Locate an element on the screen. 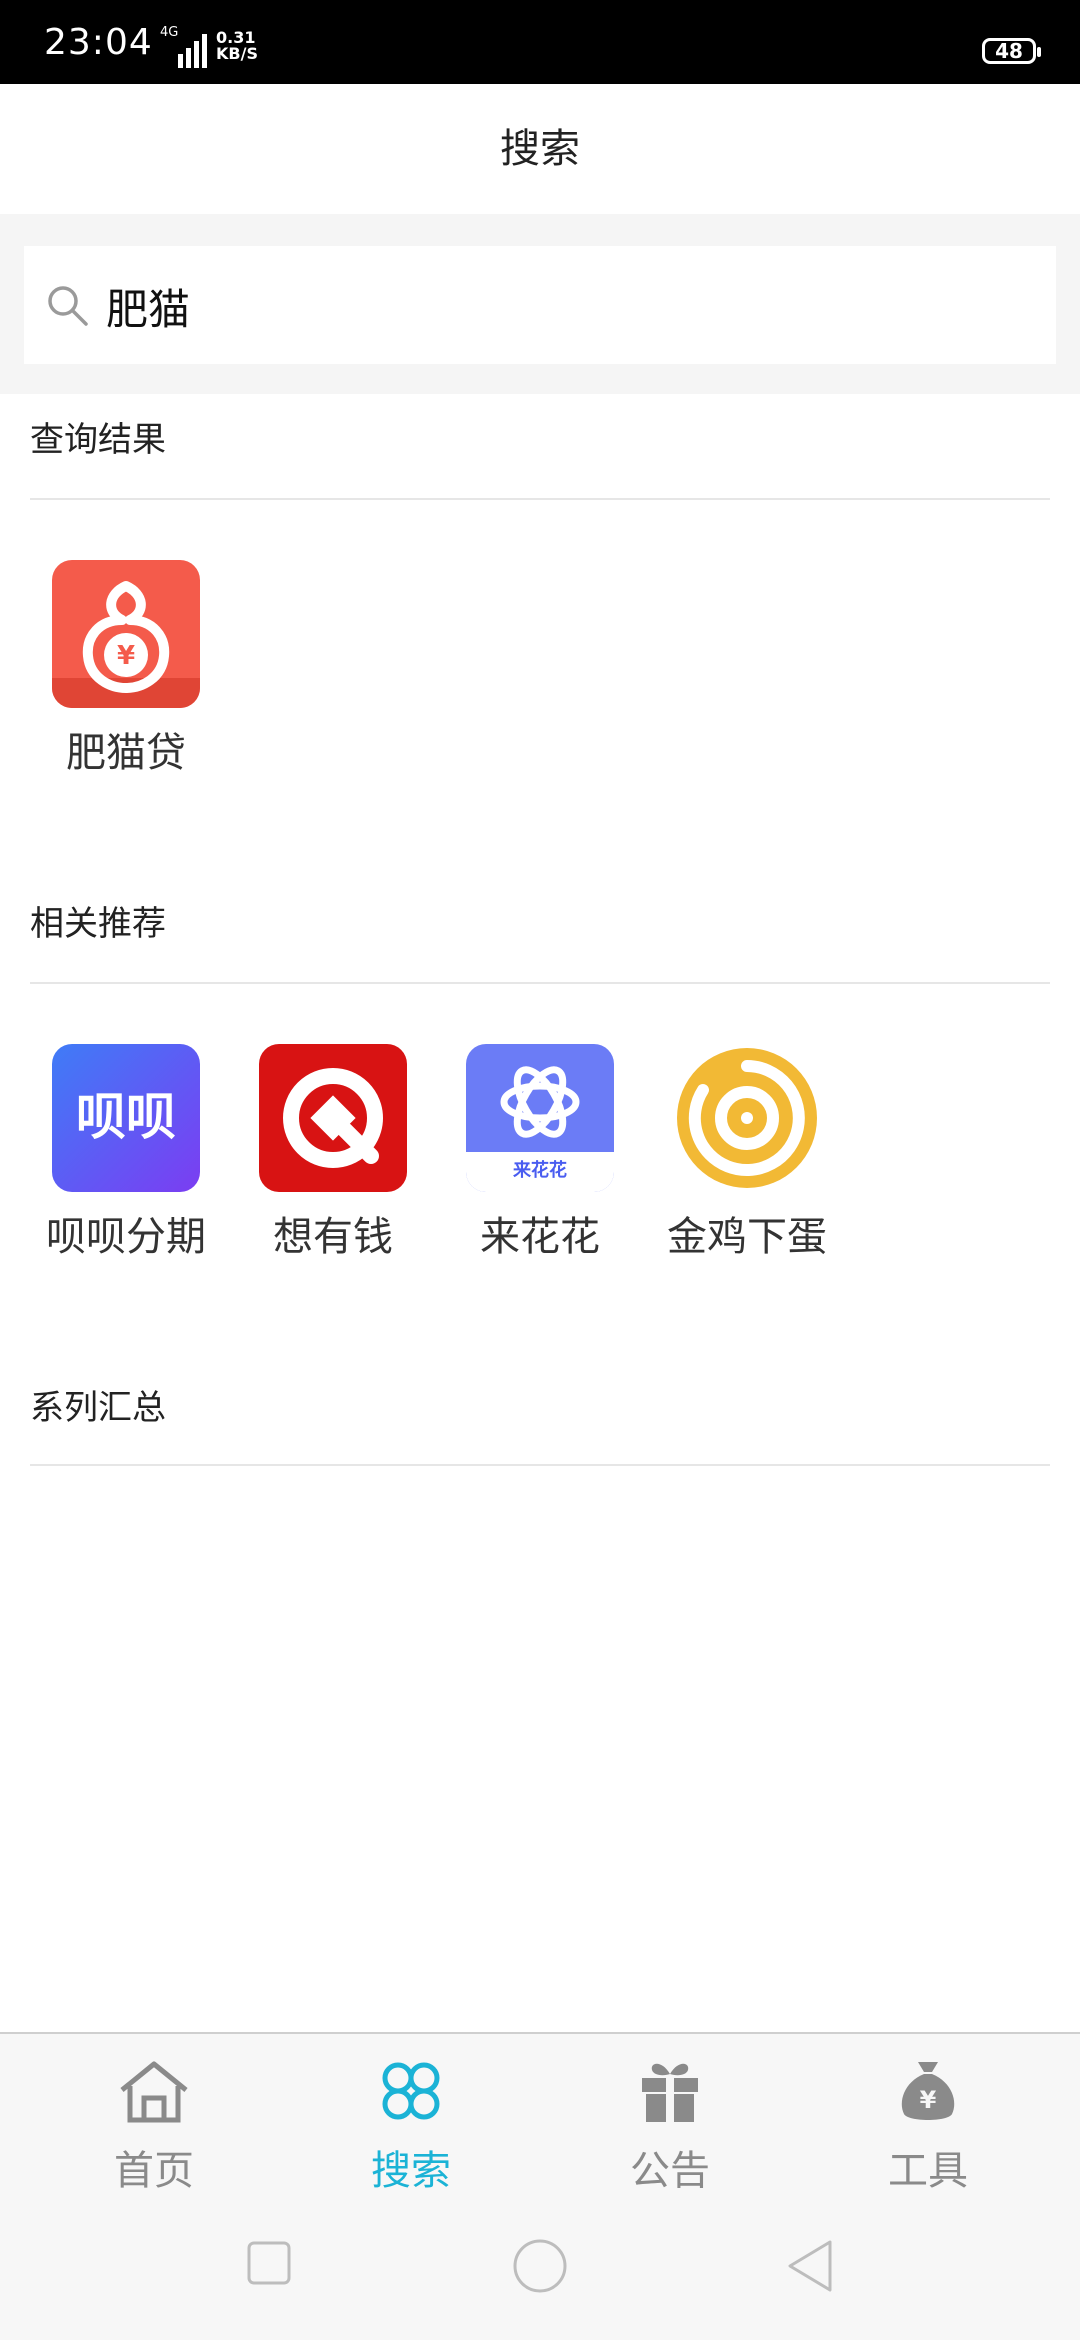  xiangyouqian-app-icon is located at coordinates (333, 1118).